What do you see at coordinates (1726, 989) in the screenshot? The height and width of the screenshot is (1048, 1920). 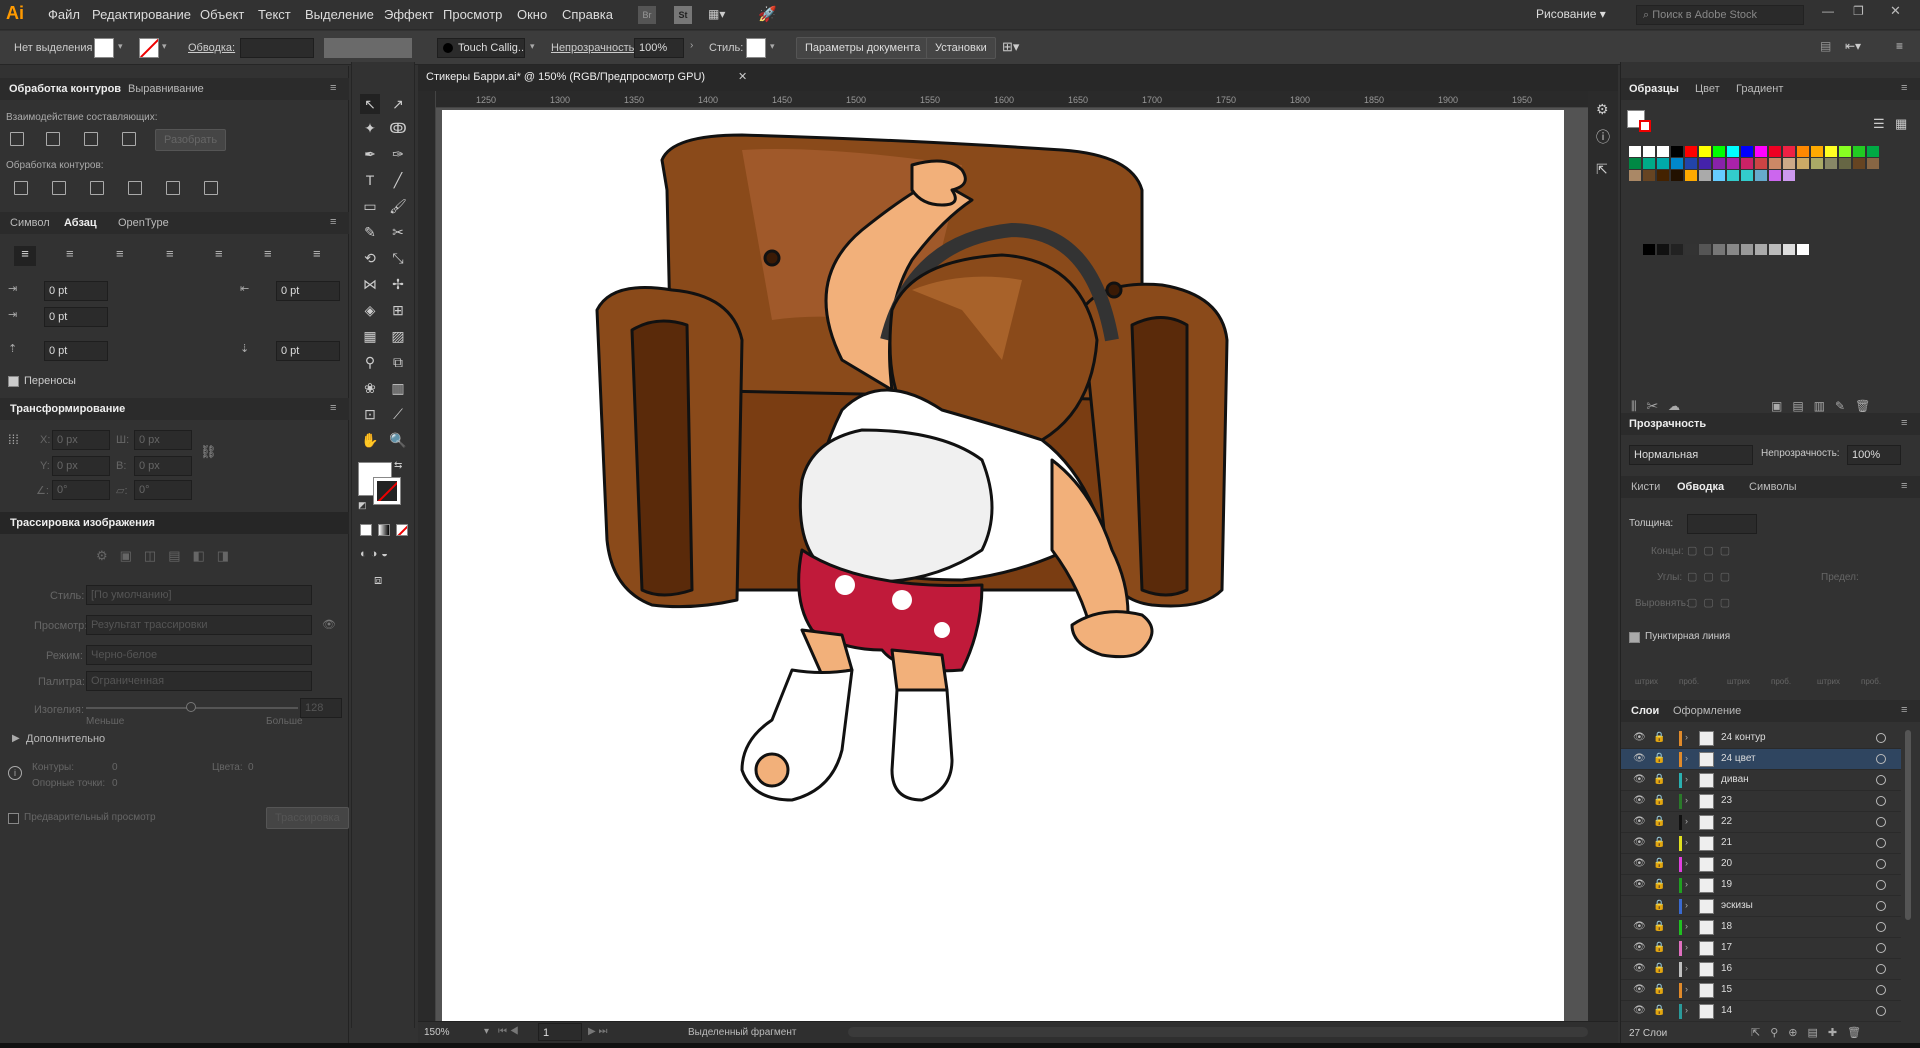 I see `layer-name: 15` at bounding box center [1726, 989].